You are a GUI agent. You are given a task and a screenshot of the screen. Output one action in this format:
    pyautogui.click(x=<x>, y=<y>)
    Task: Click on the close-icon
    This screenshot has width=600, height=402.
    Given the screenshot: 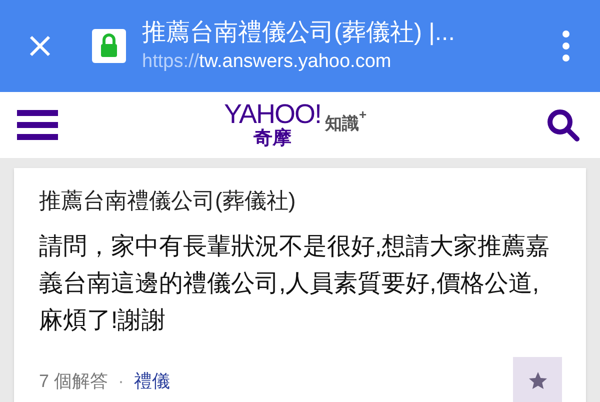 What is the action you would take?
    pyautogui.click(x=40, y=46)
    